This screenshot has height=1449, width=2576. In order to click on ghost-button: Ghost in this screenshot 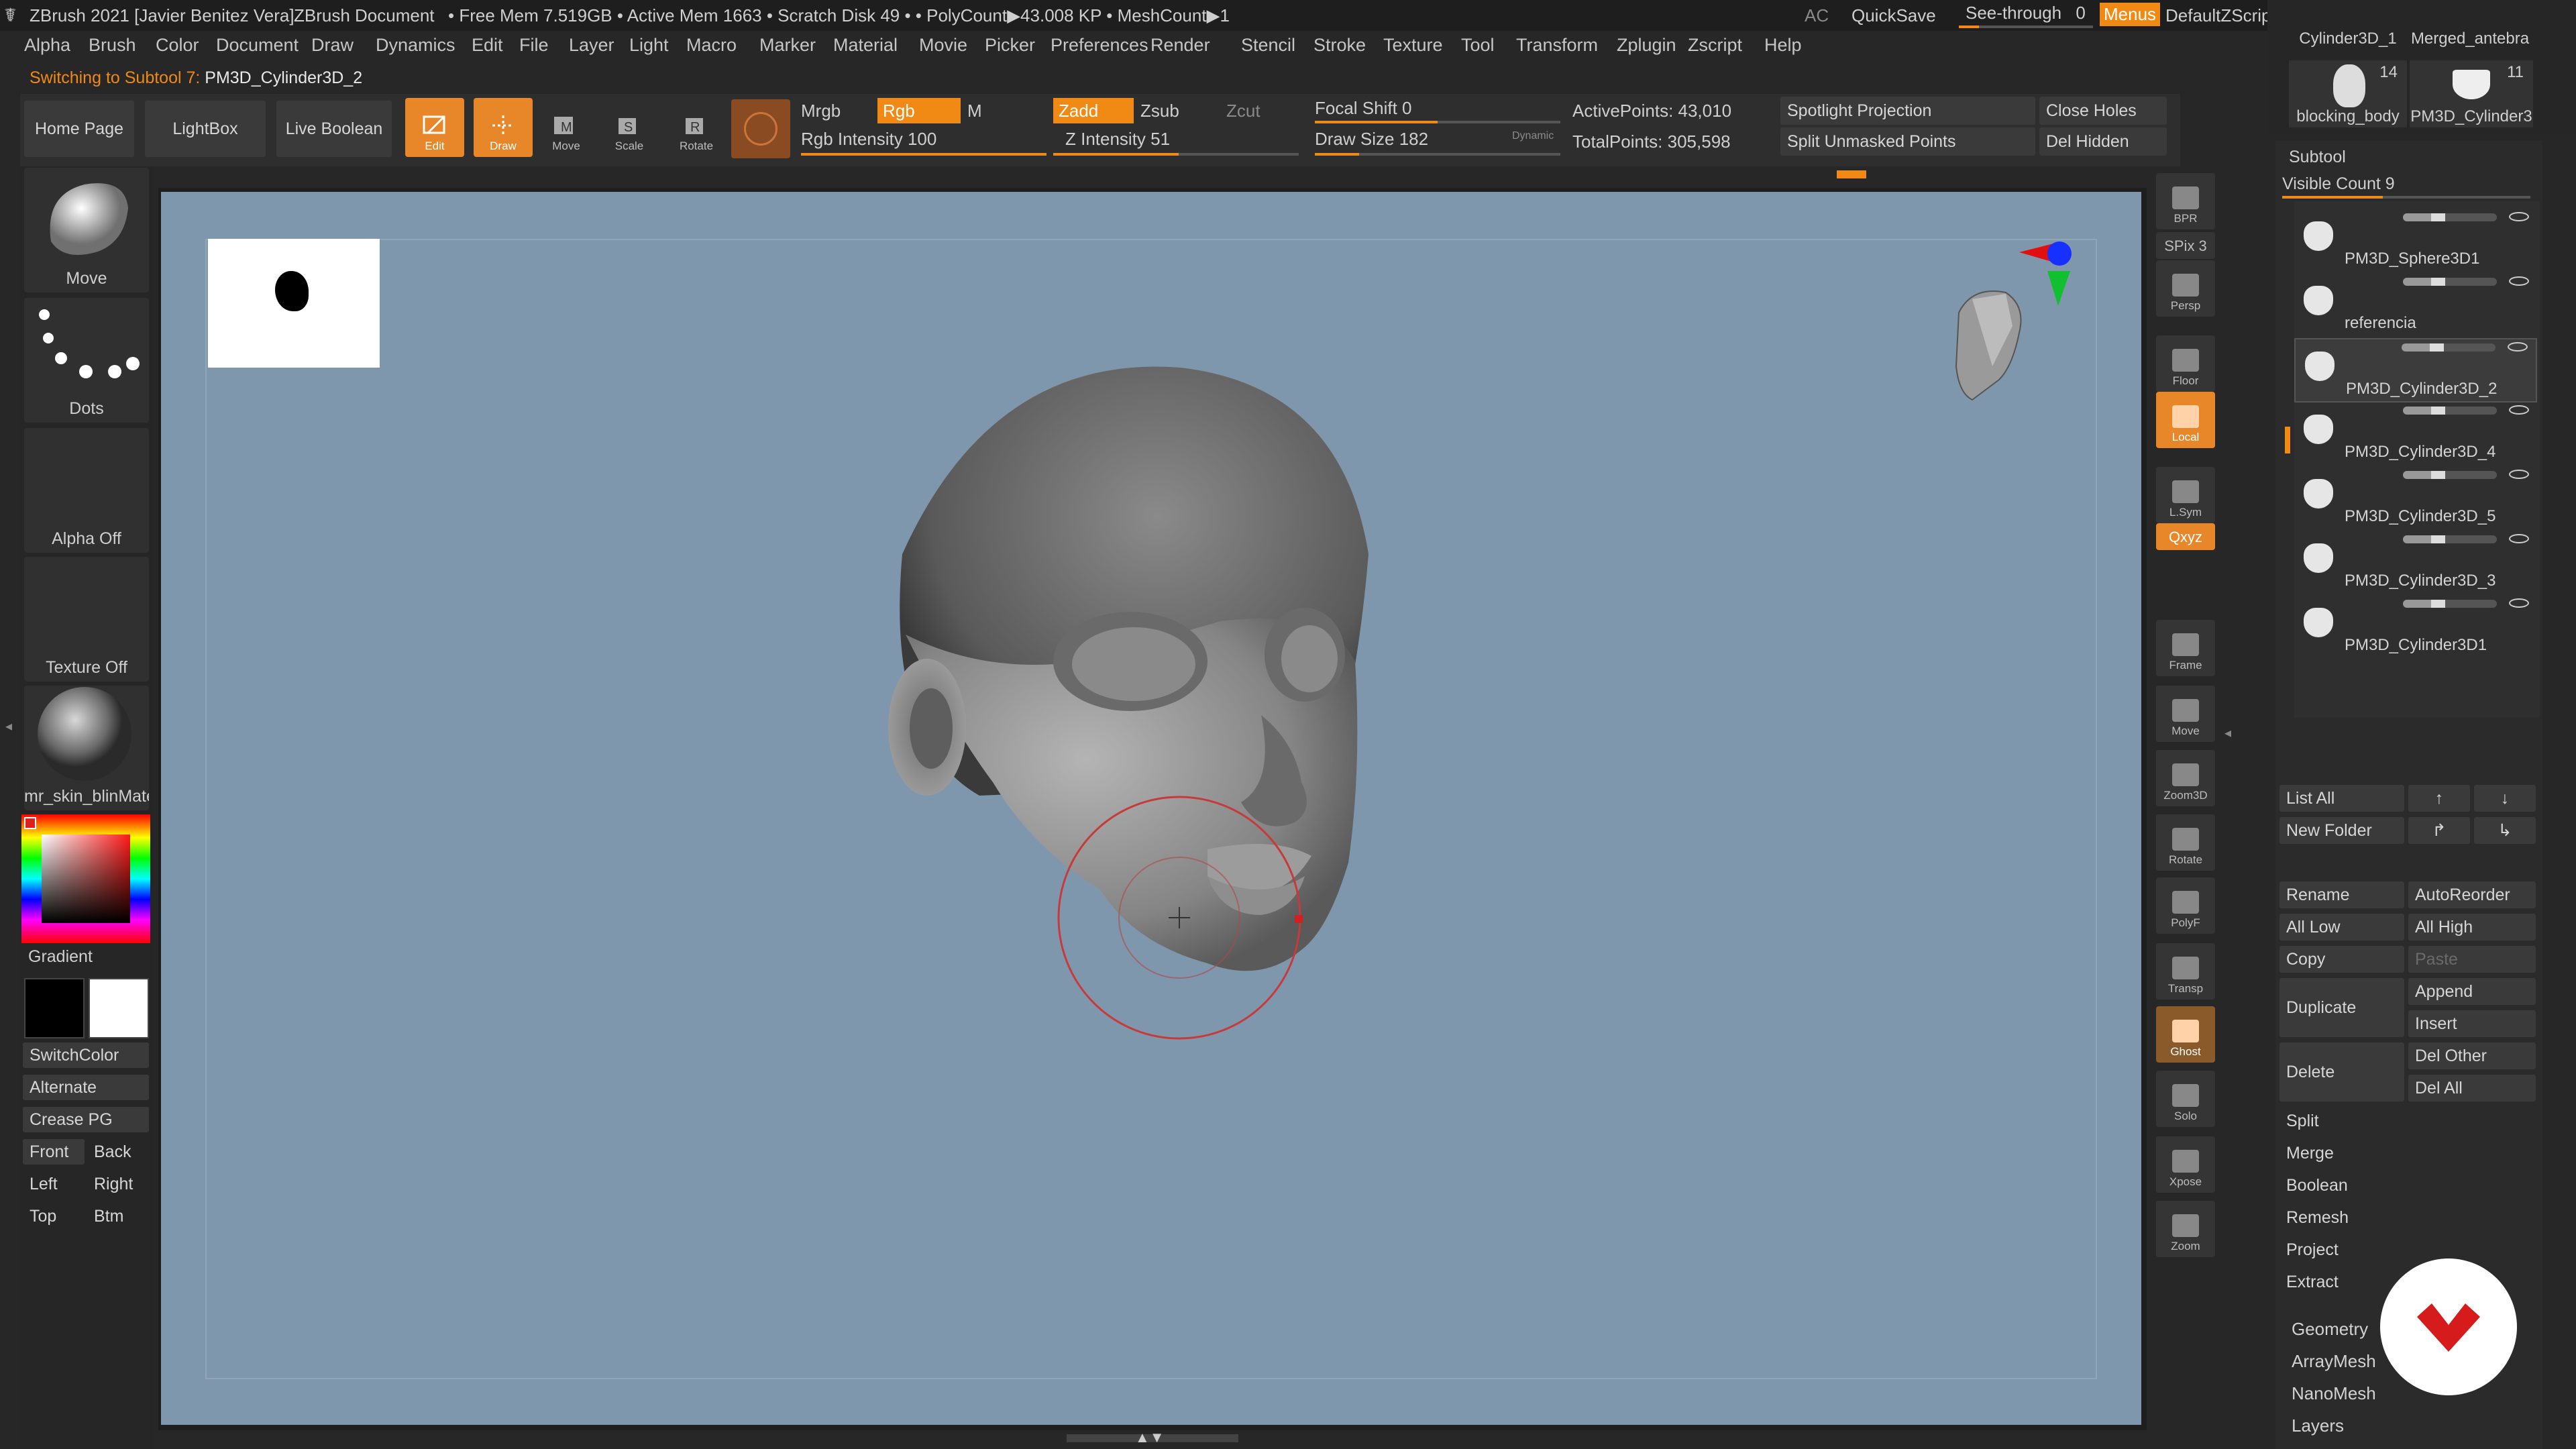, I will do `click(2185, 1034)`.